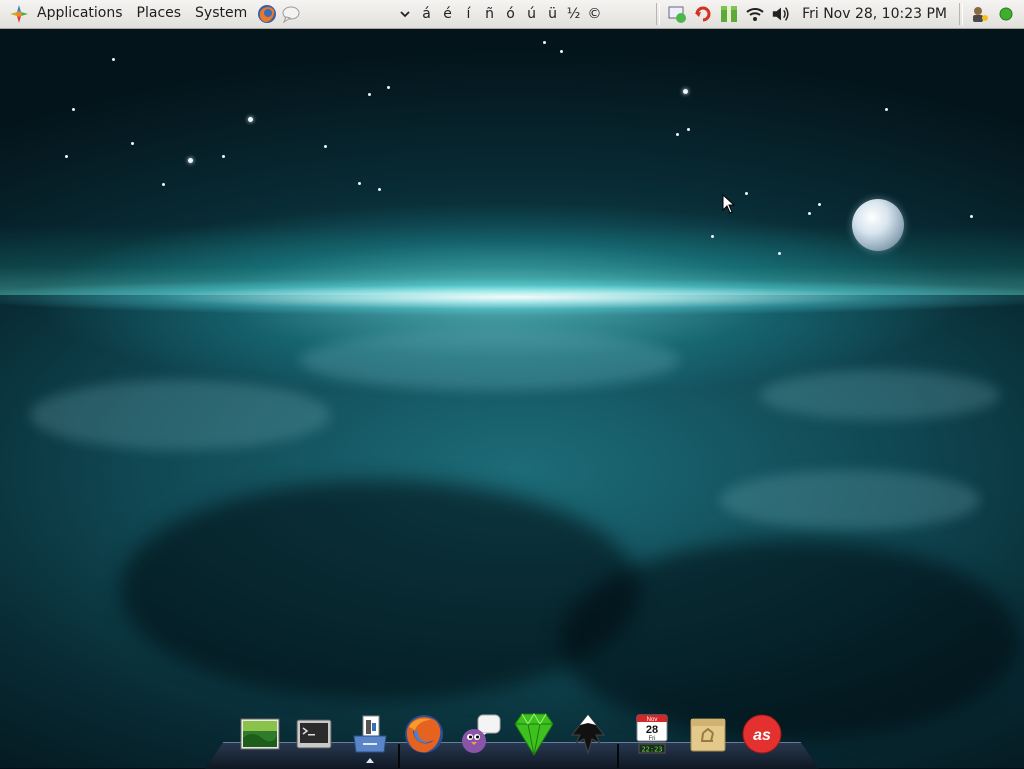 Image resolution: width=1024 pixels, height=769 pixels. I want to click on lastfm-logo-text: as, so click(762, 735).